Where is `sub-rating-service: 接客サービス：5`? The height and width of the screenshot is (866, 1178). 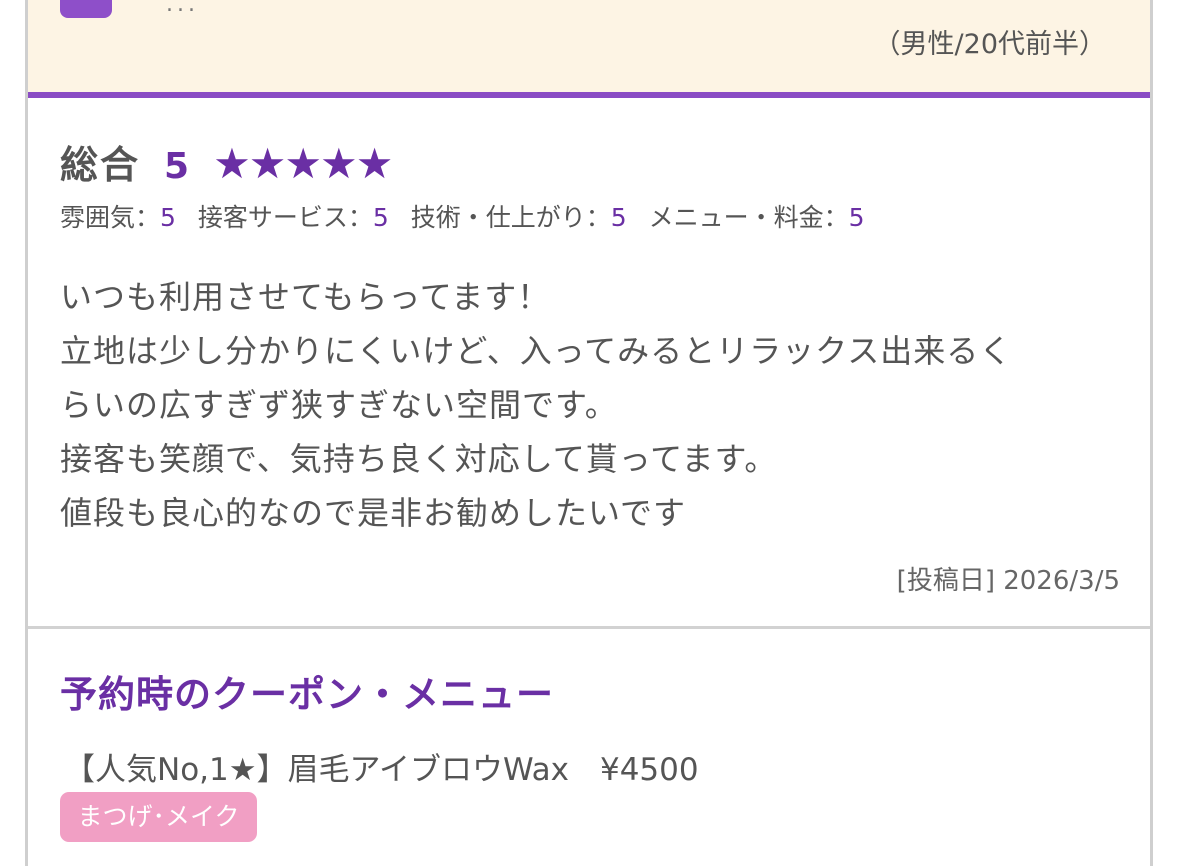 sub-rating-service: 接客サービス：5 is located at coordinates (293, 217).